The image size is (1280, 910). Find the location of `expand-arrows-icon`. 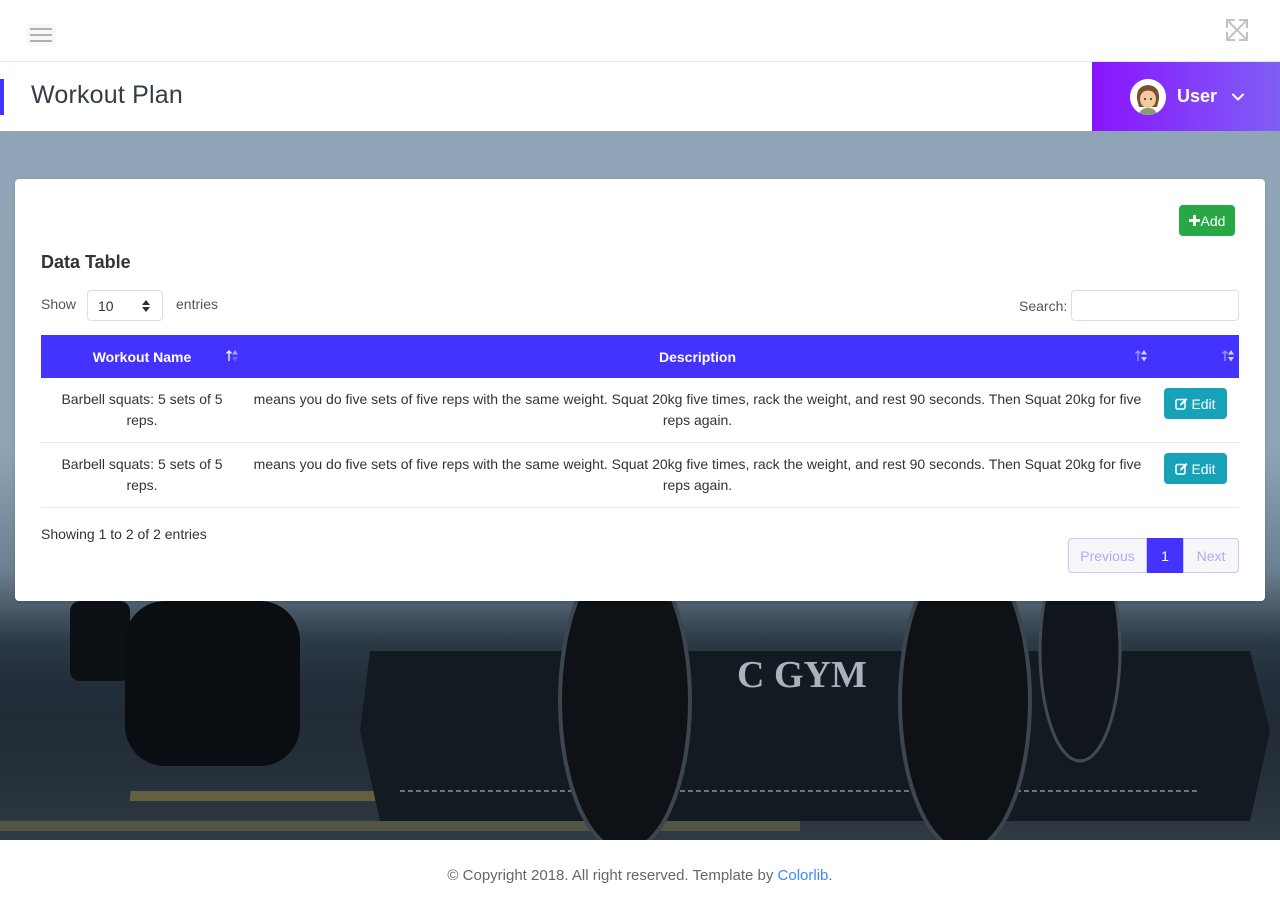

expand-arrows-icon is located at coordinates (1237, 30).